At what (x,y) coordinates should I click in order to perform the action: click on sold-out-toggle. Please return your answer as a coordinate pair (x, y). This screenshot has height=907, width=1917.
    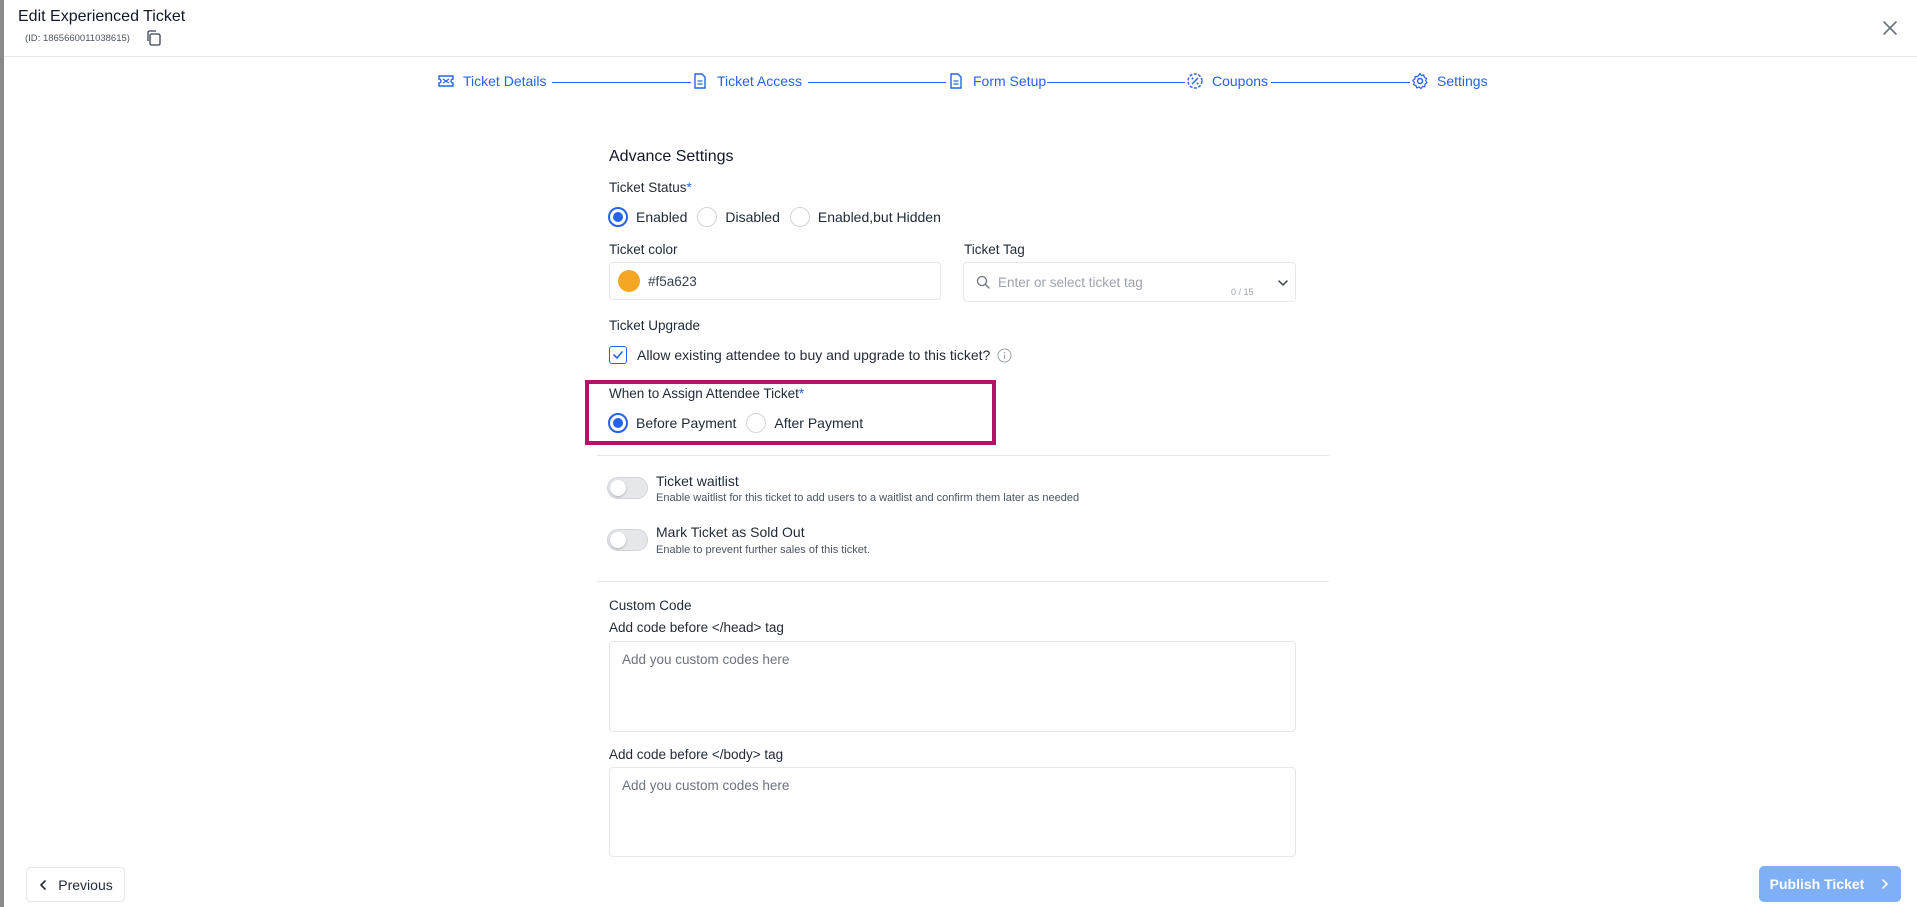
    Looking at the image, I should click on (627, 540).